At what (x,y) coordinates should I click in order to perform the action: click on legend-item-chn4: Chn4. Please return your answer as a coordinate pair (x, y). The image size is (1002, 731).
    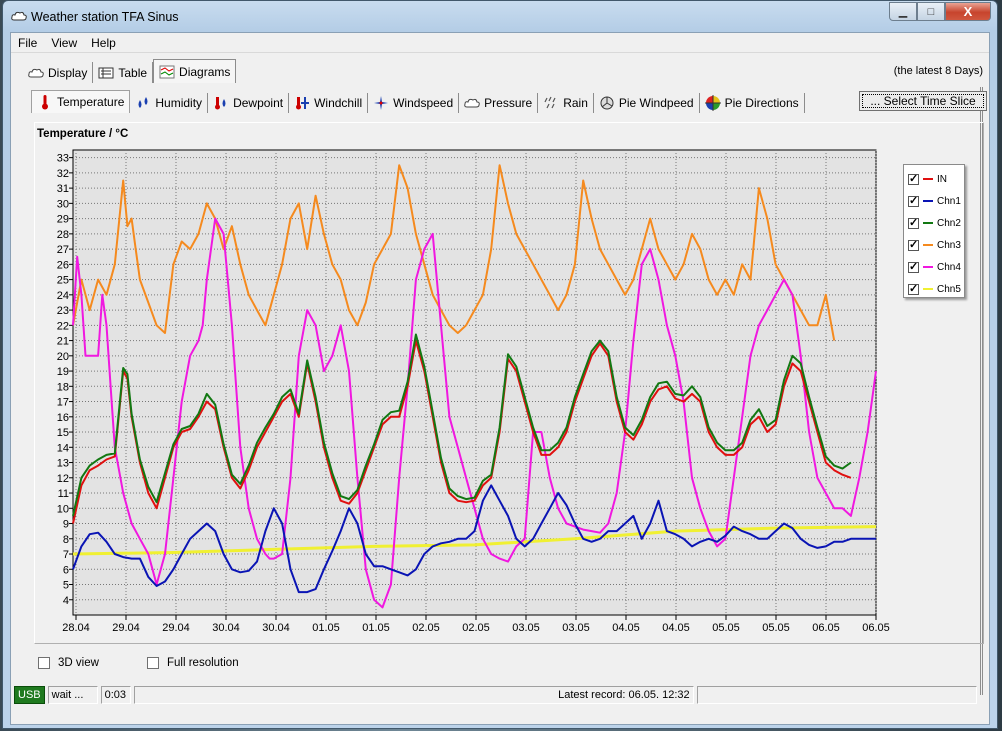
    Looking at the image, I should click on (936, 267).